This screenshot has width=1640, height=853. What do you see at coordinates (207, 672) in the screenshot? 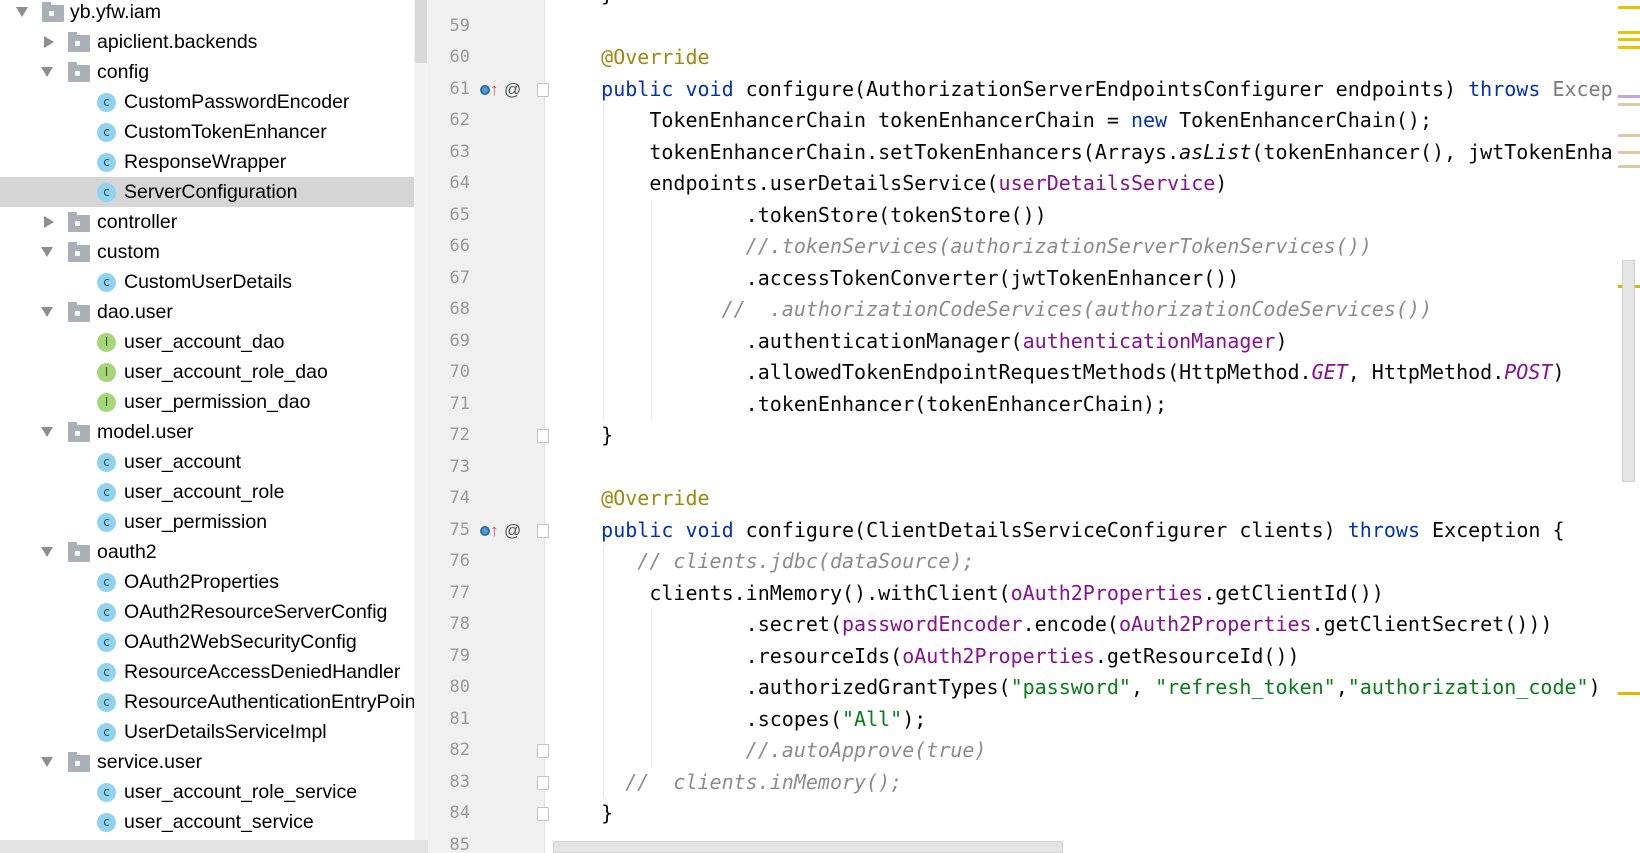
I see `tree-item: c ResourceAccessDeniedHandler` at bounding box center [207, 672].